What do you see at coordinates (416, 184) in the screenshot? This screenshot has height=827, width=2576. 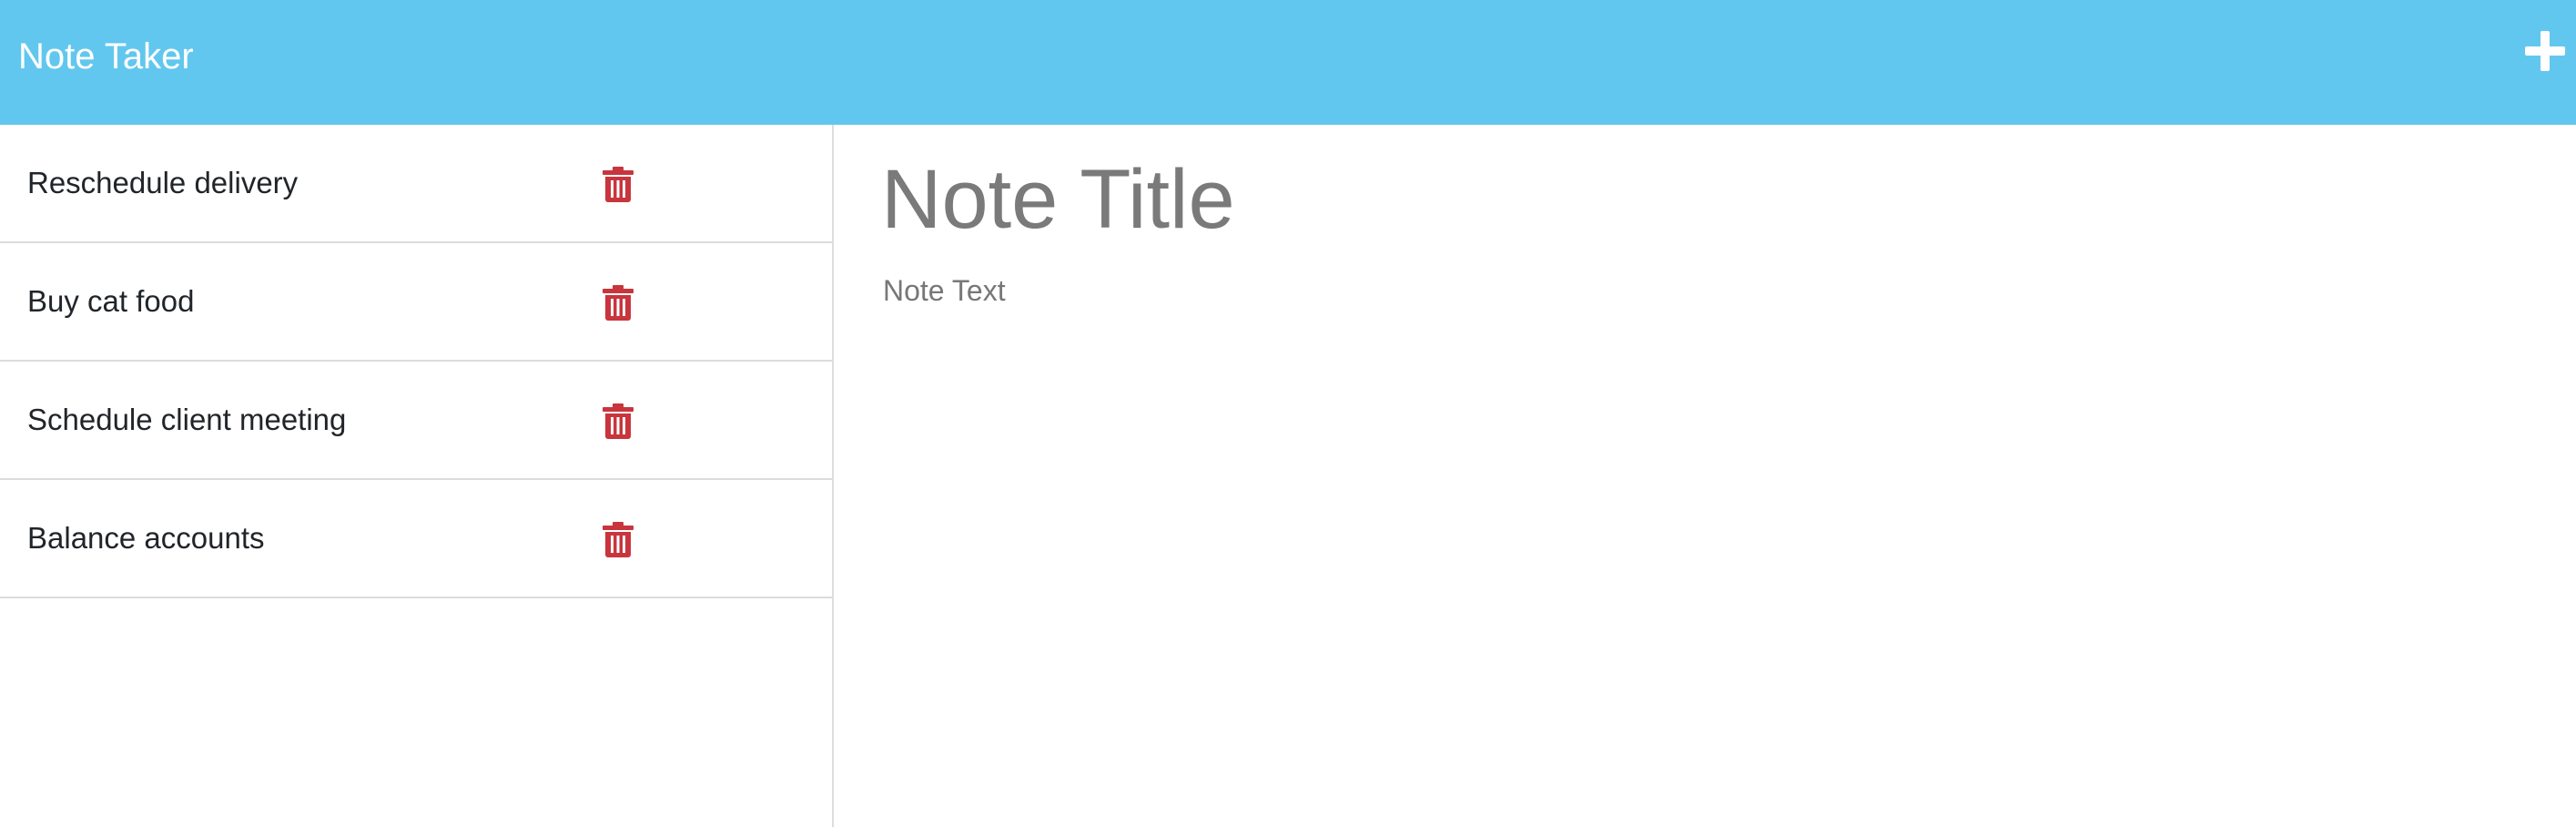 I see `list-item: Reschedule delivery` at bounding box center [416, 184].